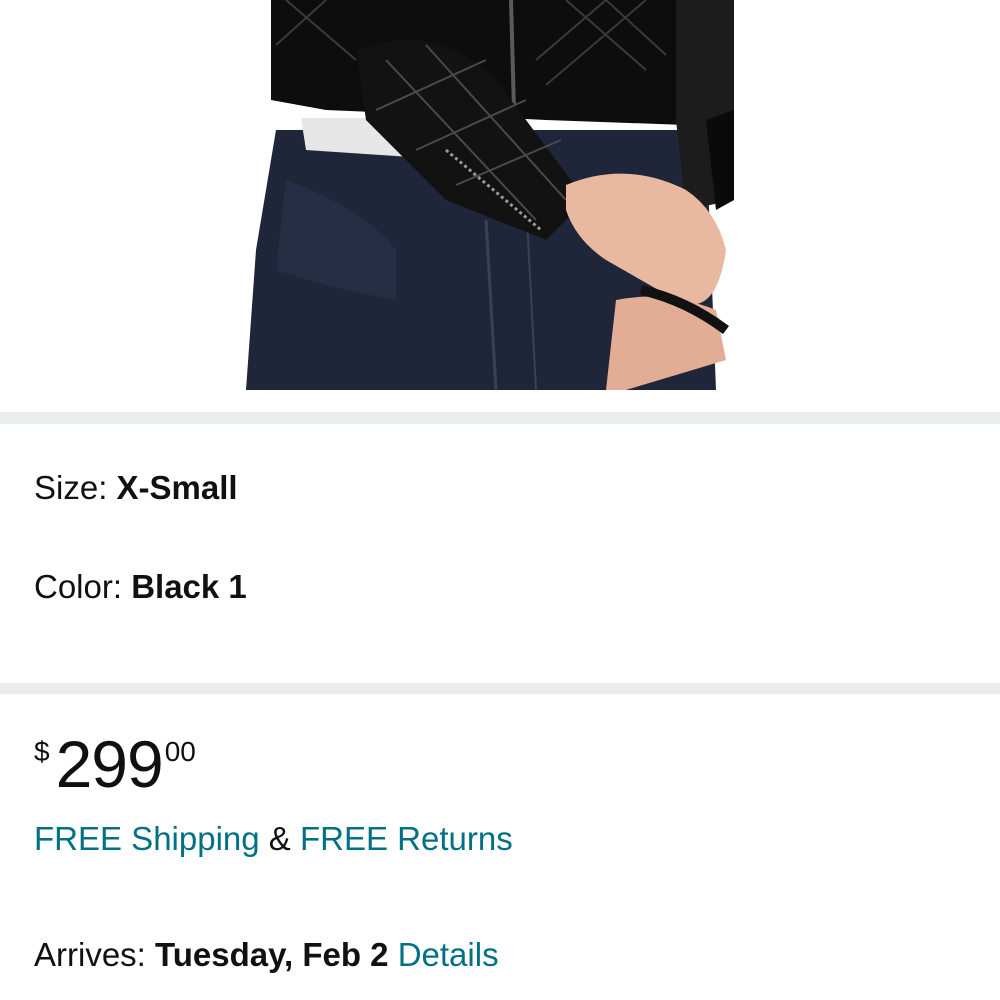 The width and height of the screenshot is (1000, 1000). Describe the element at coordinates (83, 586) in the screenshot. I see `color-label: Color:` at that location.